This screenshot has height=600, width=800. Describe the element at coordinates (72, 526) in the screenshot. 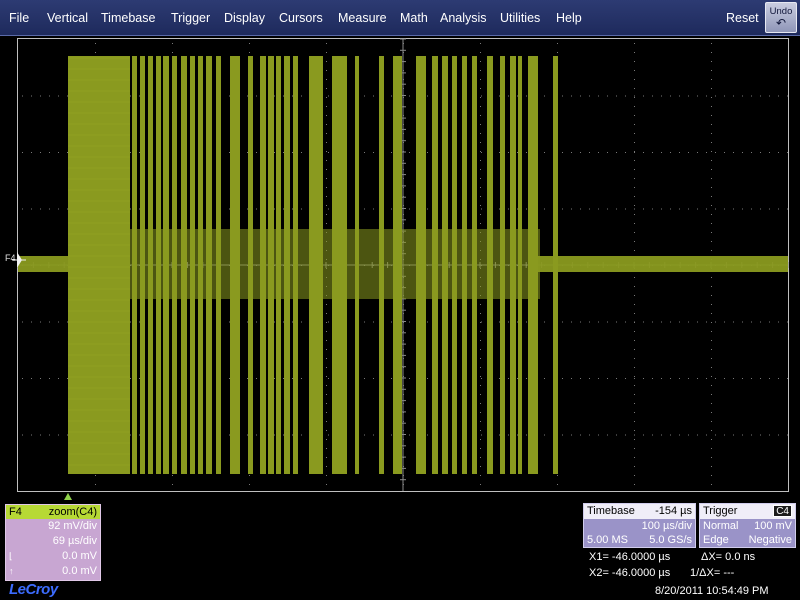

I see `f4-vdiv: 92 mV/div` at that location.